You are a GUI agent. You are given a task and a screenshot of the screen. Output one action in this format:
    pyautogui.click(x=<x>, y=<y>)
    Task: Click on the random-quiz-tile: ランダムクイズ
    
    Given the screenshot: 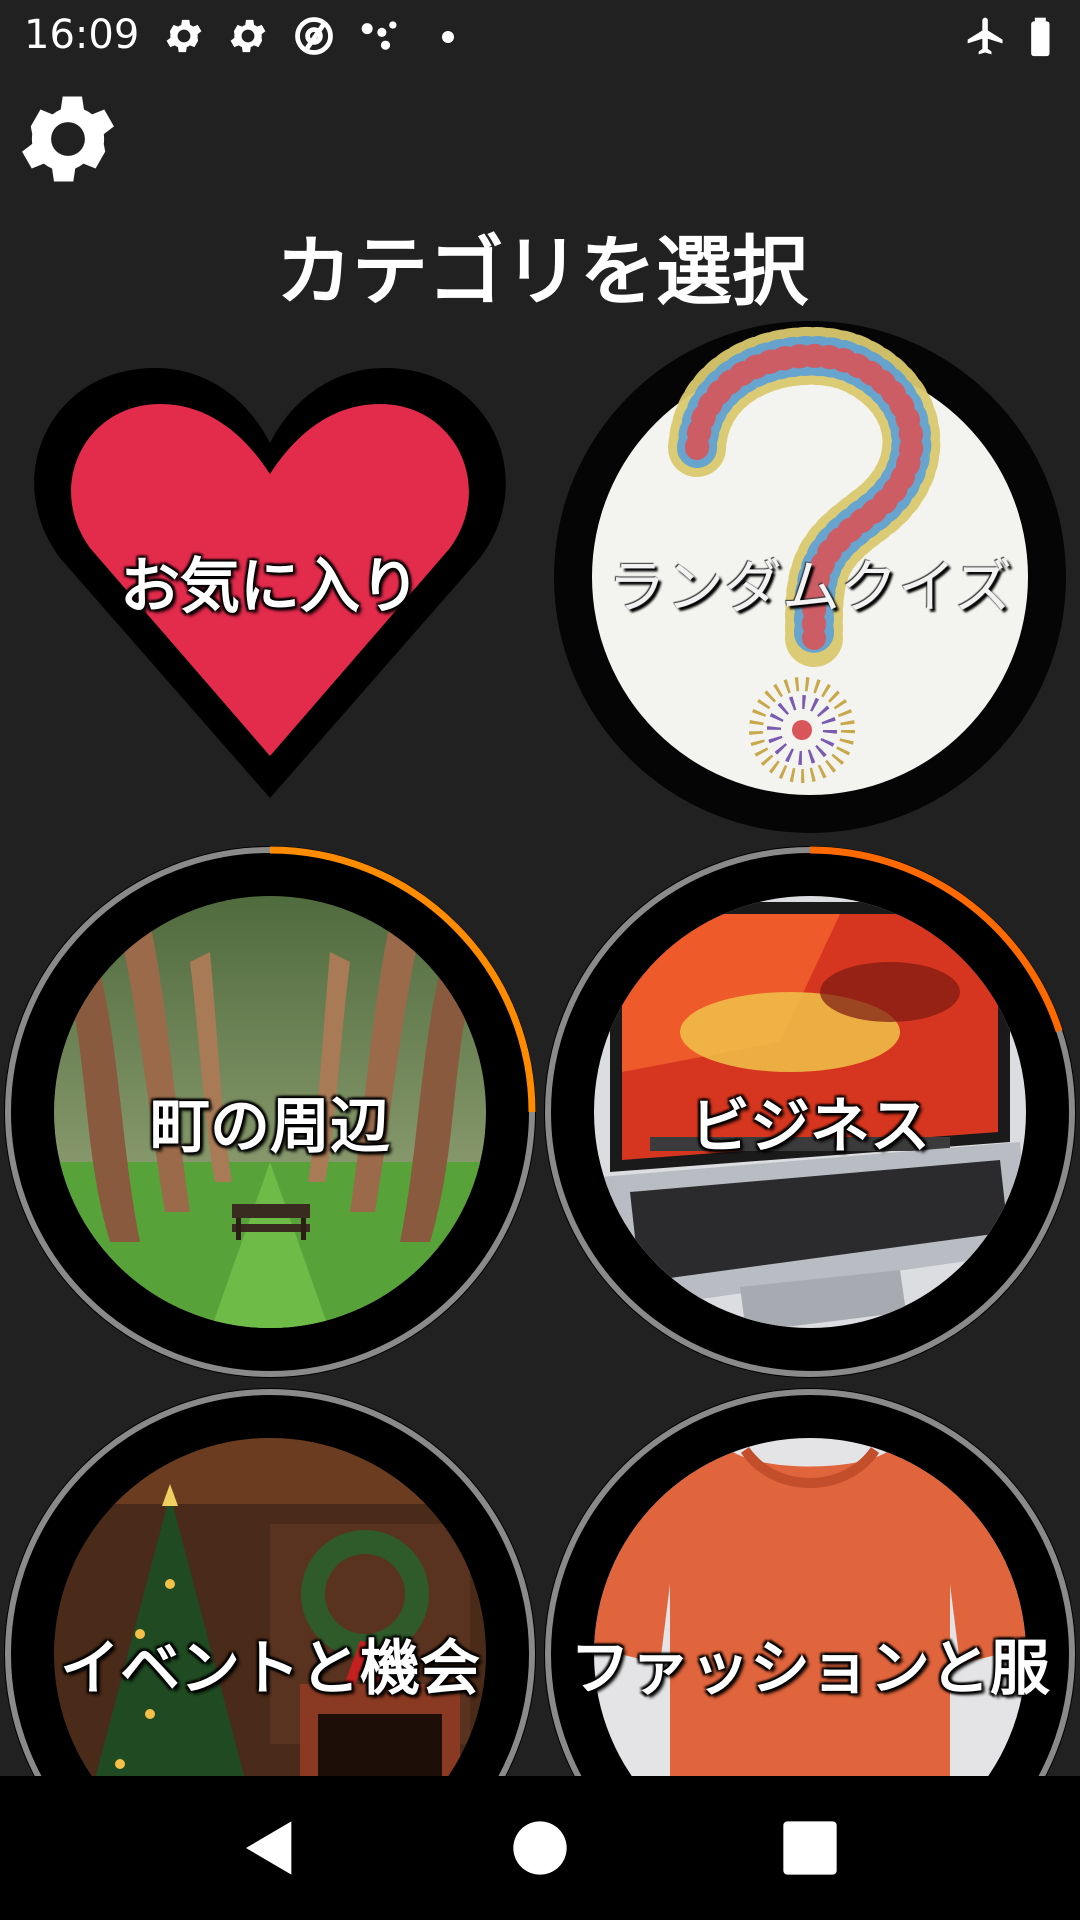 What is the action you would take?
    pyautogui.click(x=810, y=577)
    